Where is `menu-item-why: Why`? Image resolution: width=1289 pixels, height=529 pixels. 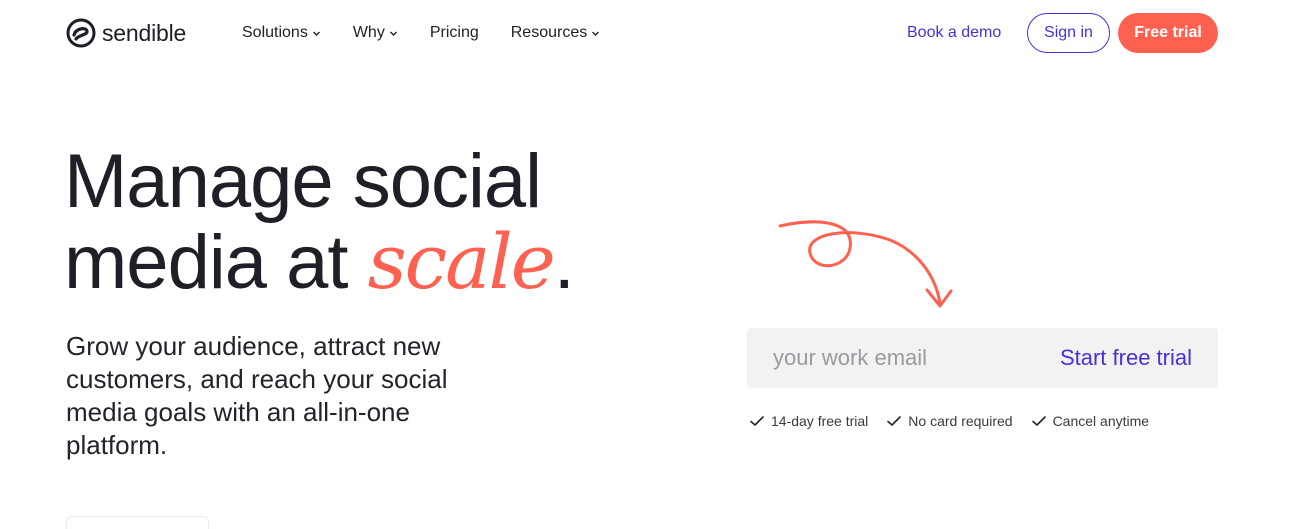 menu-item-why: Why is located at coordinates (375, 33).